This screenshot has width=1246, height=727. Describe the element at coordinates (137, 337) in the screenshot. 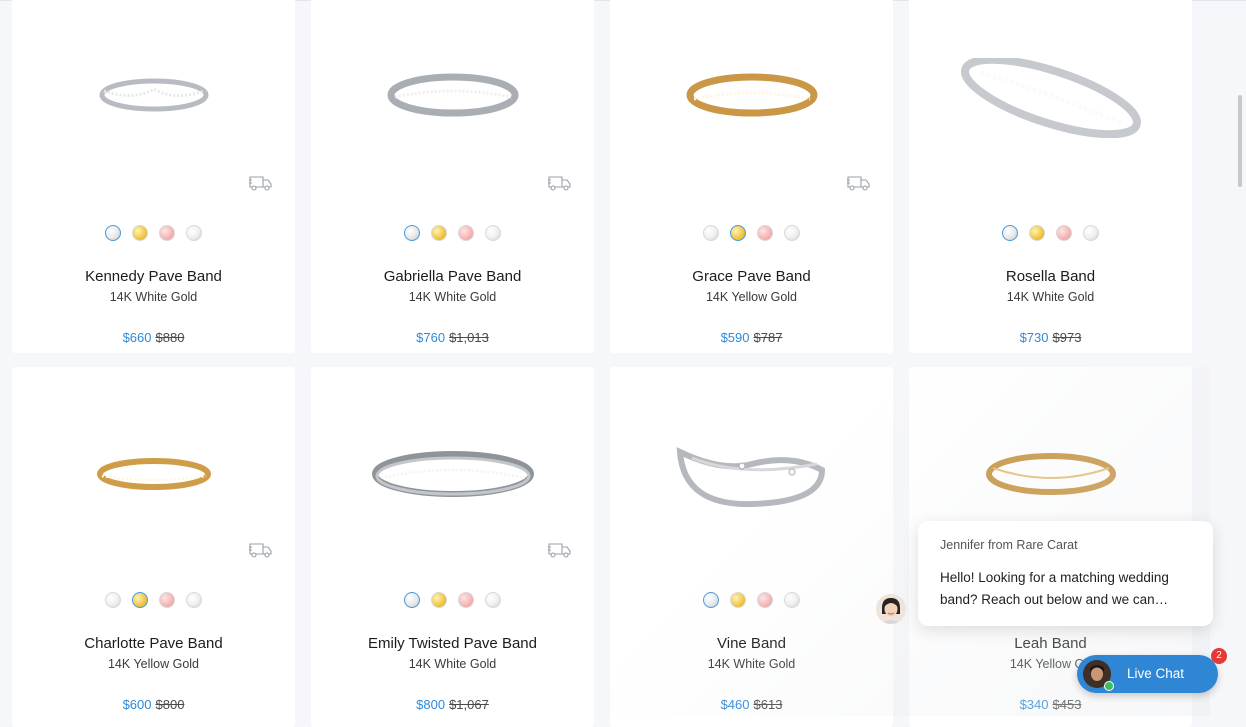

I see `sale-price: $660` at that location.